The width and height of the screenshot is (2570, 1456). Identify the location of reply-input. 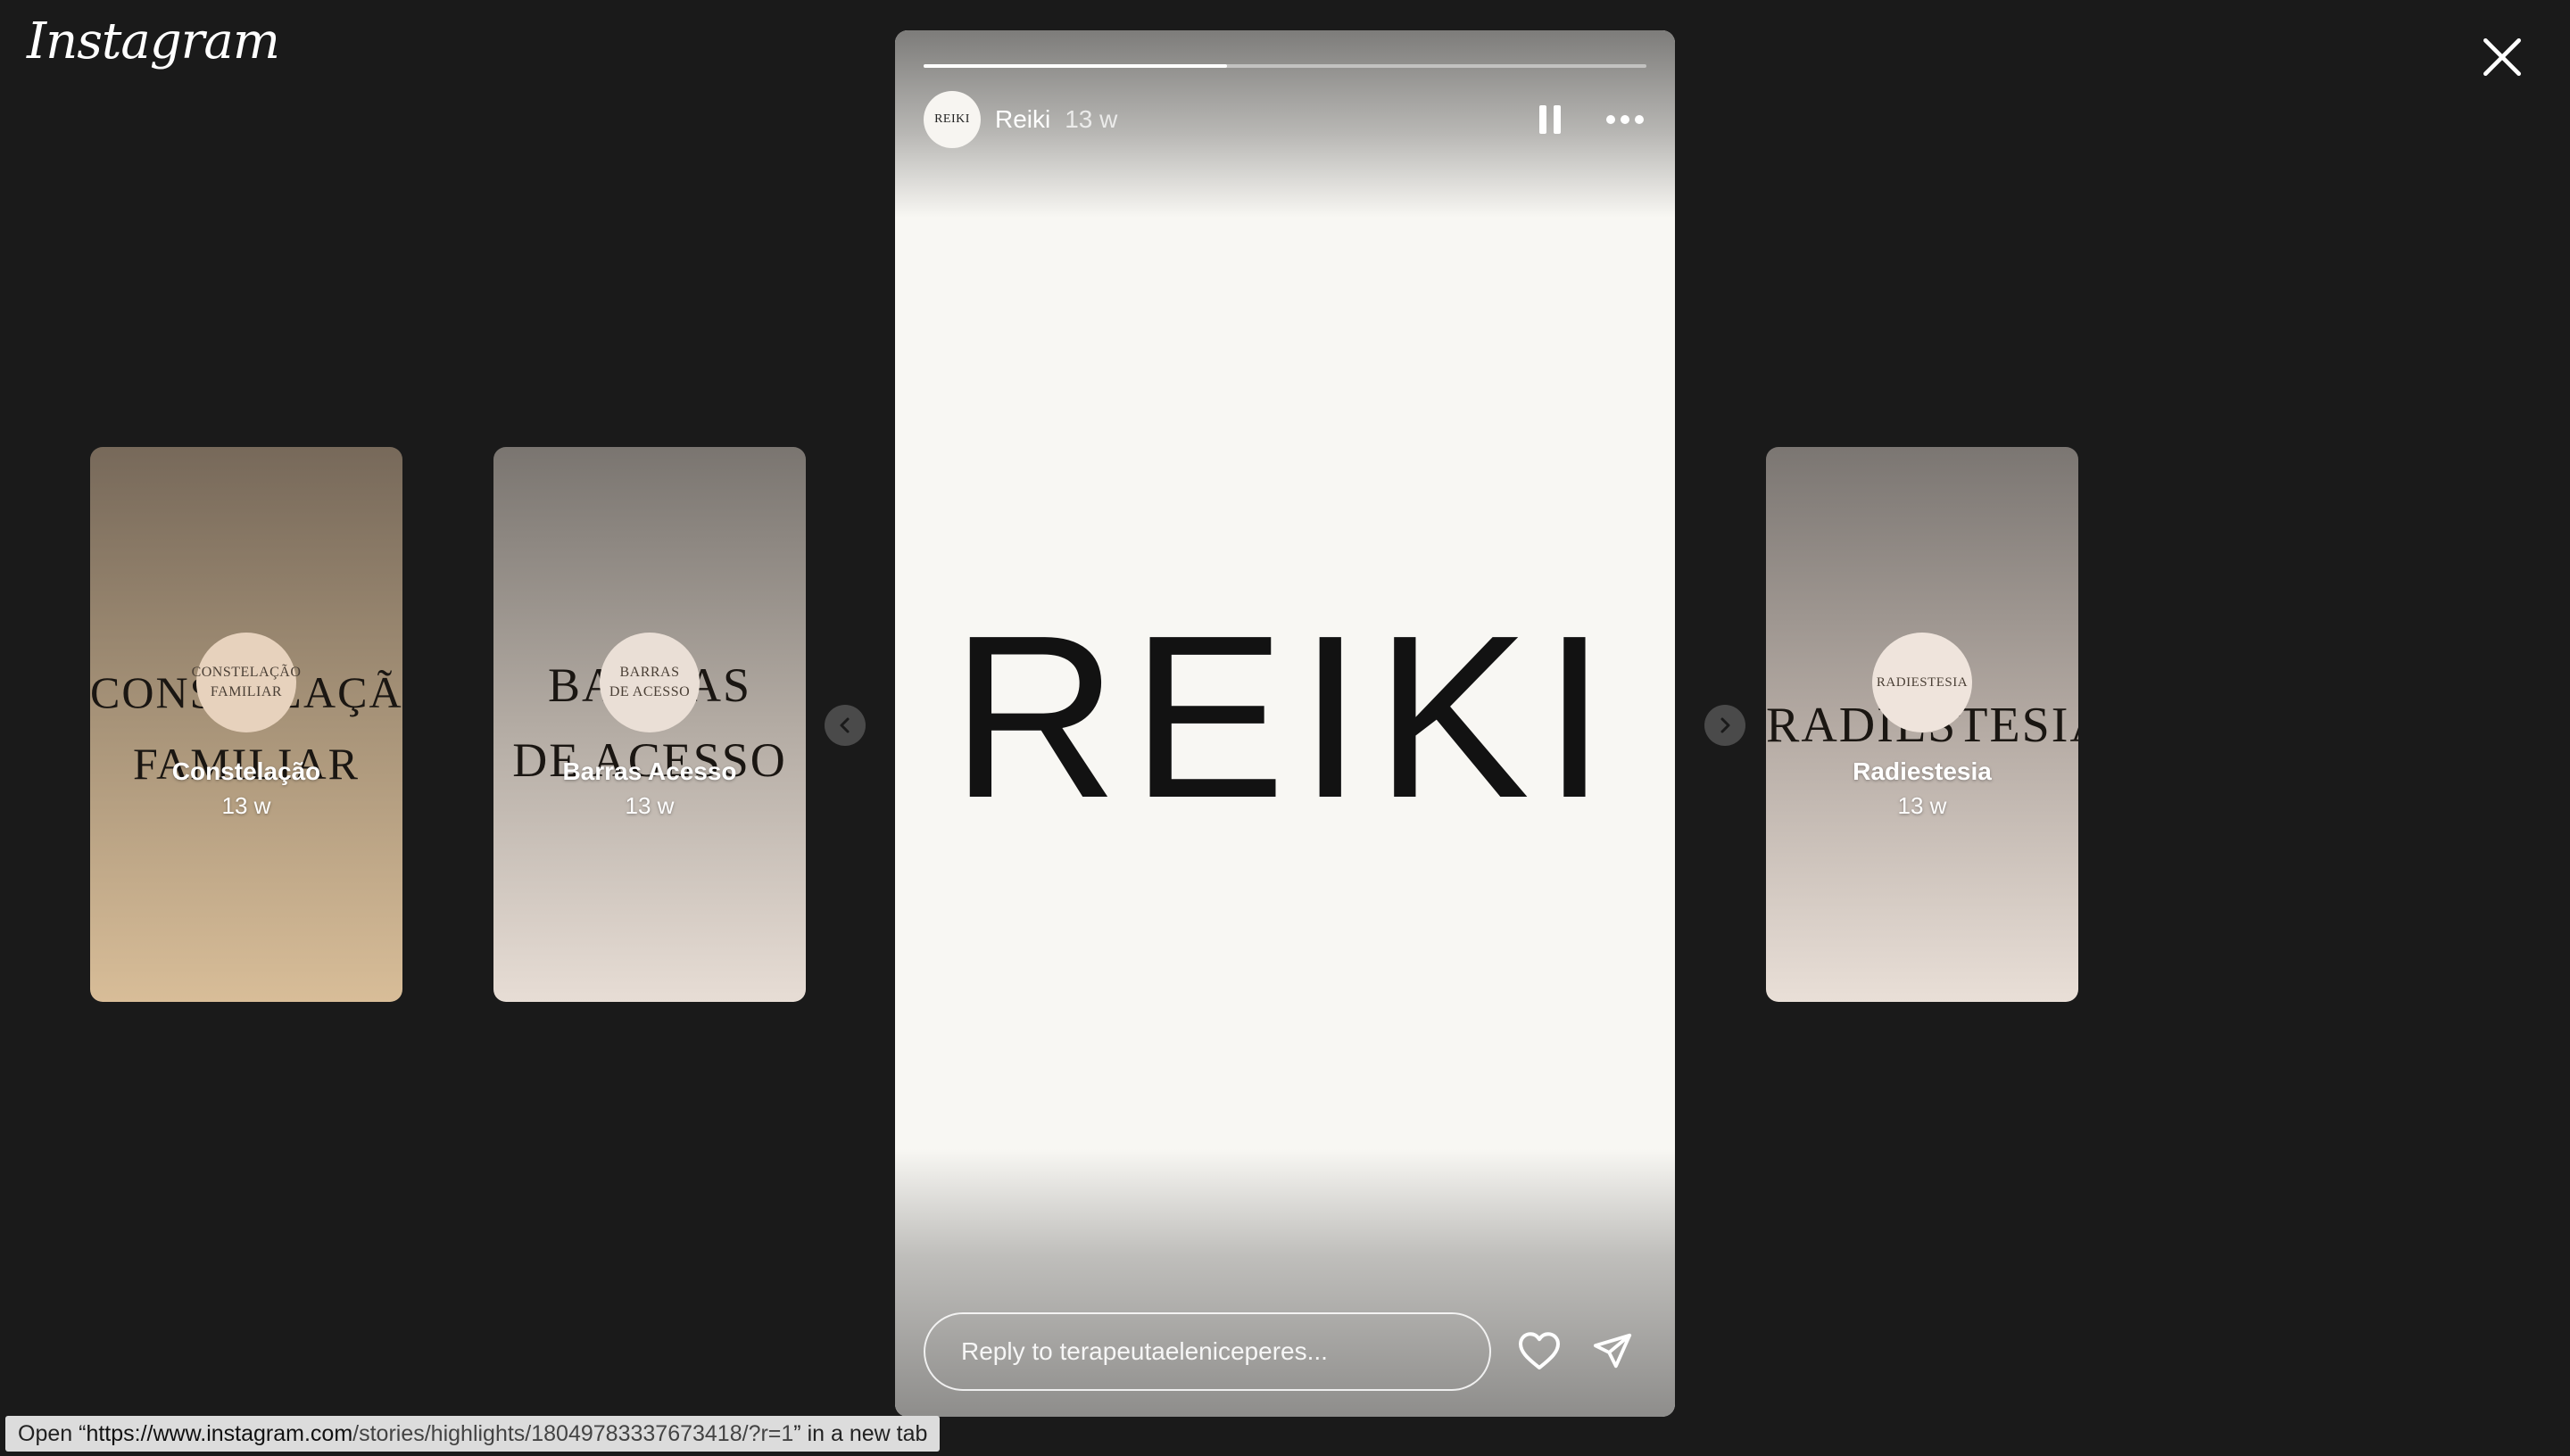
(1207, 1352).